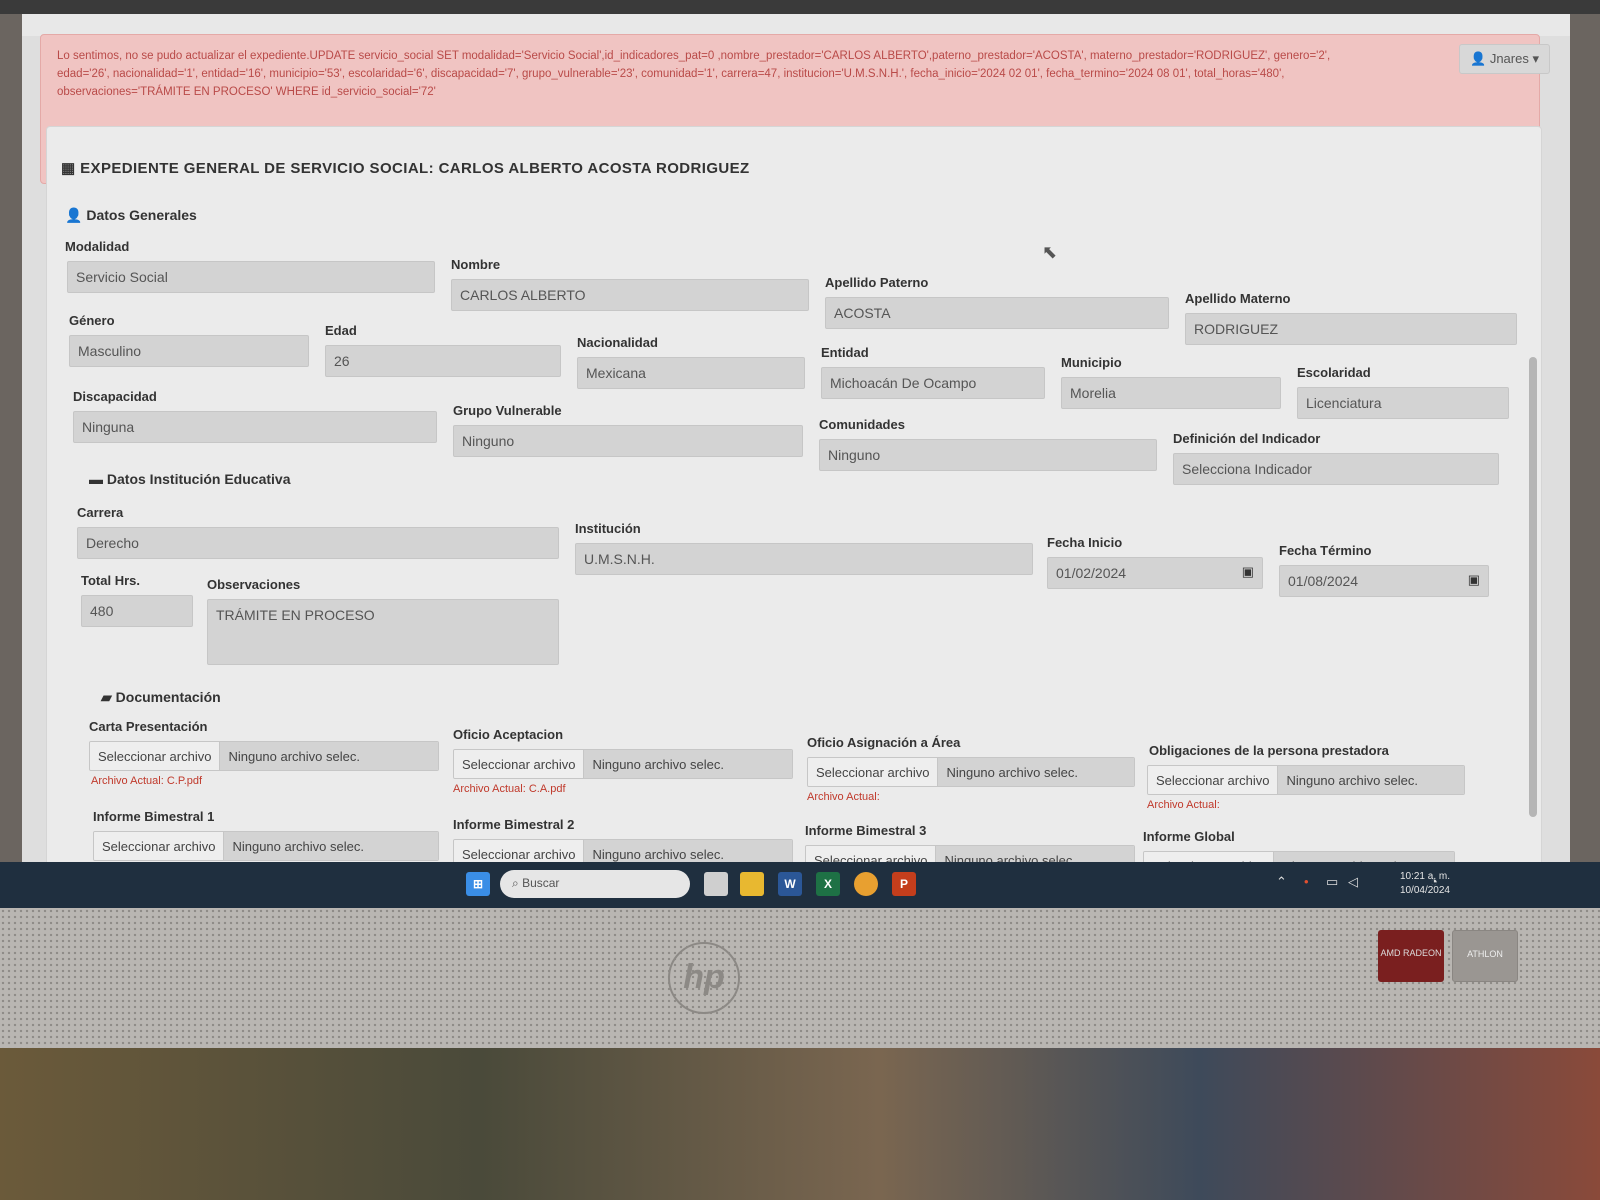 The width and height of the screenshot is (1600, 1200). What do you see at coordinates (517, 883) in the screenshot?
I see `search-icon: ⌕` at bounding box center [517, 883].